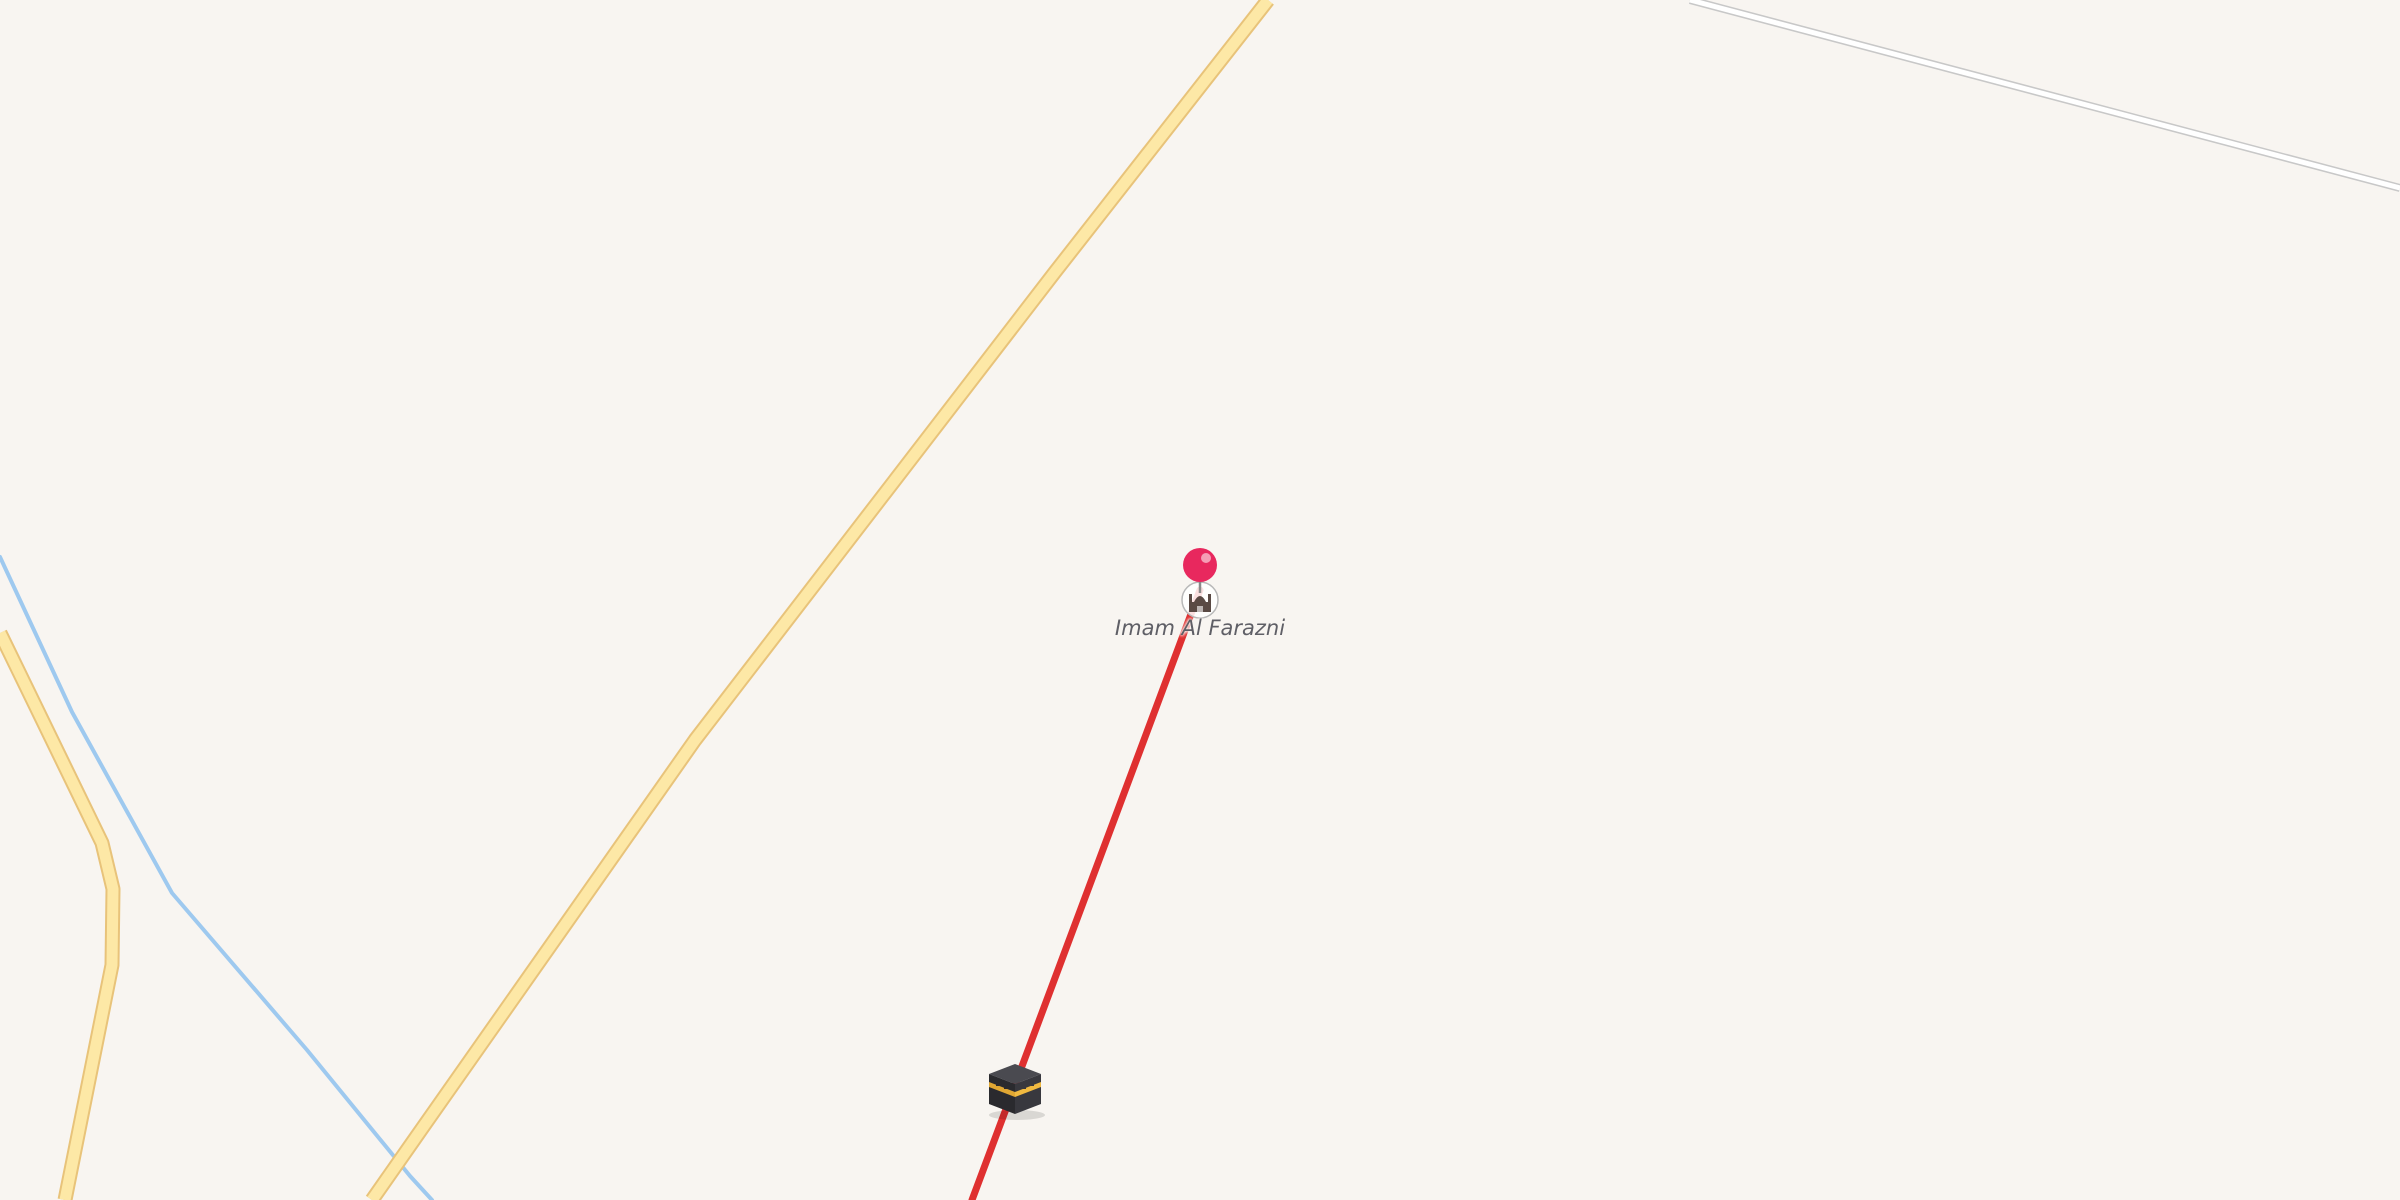  What do you see at coordinates (2044, 96) in the screenshot?
I see `minor-road-top-right` at bounding box center [2044, 96].